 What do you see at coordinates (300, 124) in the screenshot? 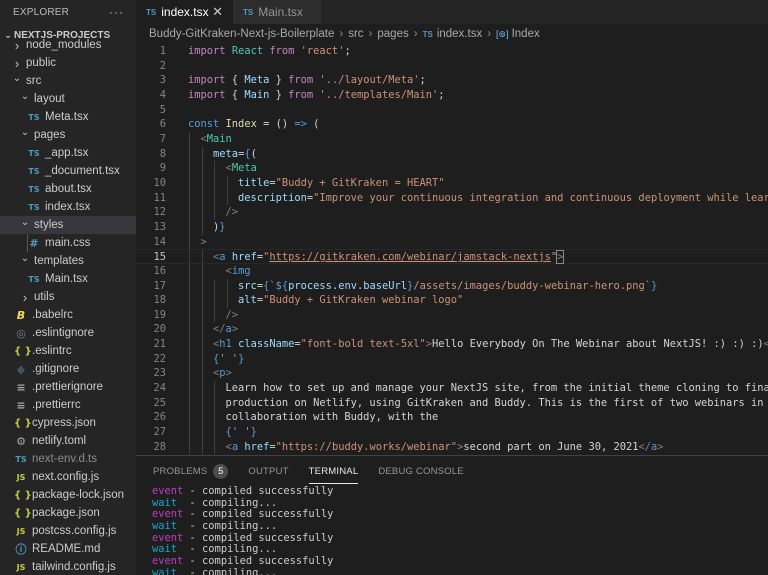
I see `code-token: =>` at bounding box center [300, 124].